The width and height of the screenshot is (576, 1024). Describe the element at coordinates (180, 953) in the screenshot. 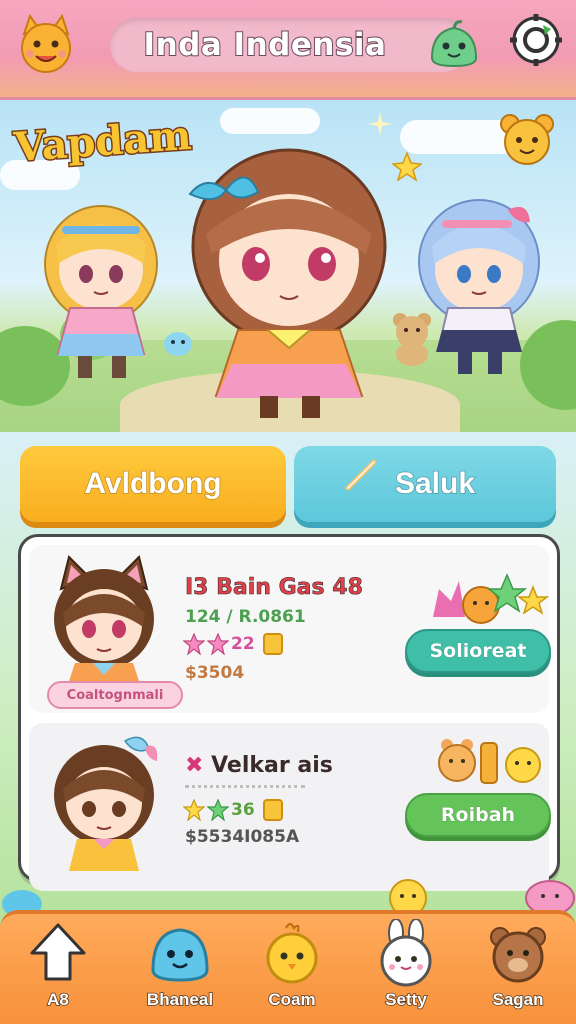

I see `blue-slime-icon` at that location.